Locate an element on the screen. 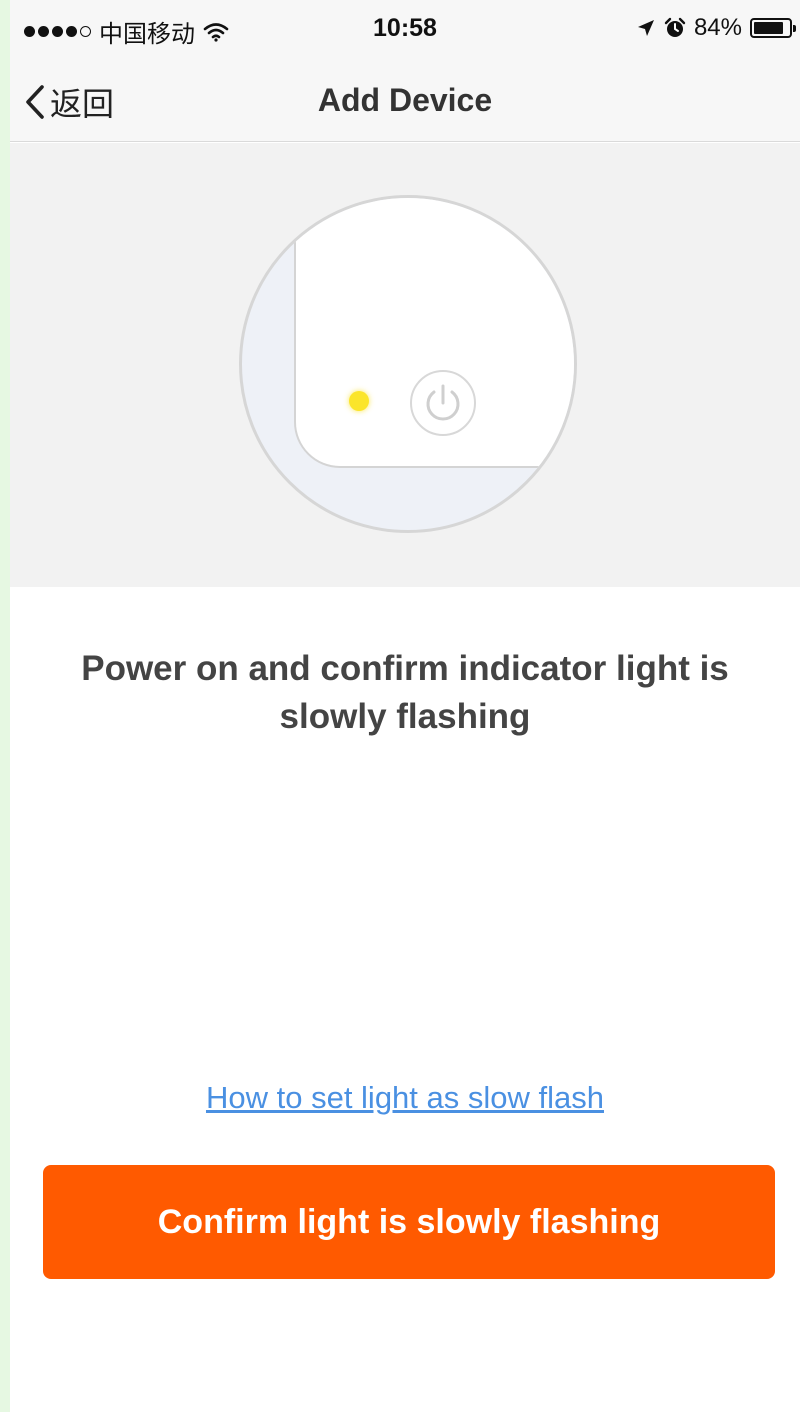 This screenshot has width=800, height=1412. page-title: Add Device is located at coordinates (405, 100).